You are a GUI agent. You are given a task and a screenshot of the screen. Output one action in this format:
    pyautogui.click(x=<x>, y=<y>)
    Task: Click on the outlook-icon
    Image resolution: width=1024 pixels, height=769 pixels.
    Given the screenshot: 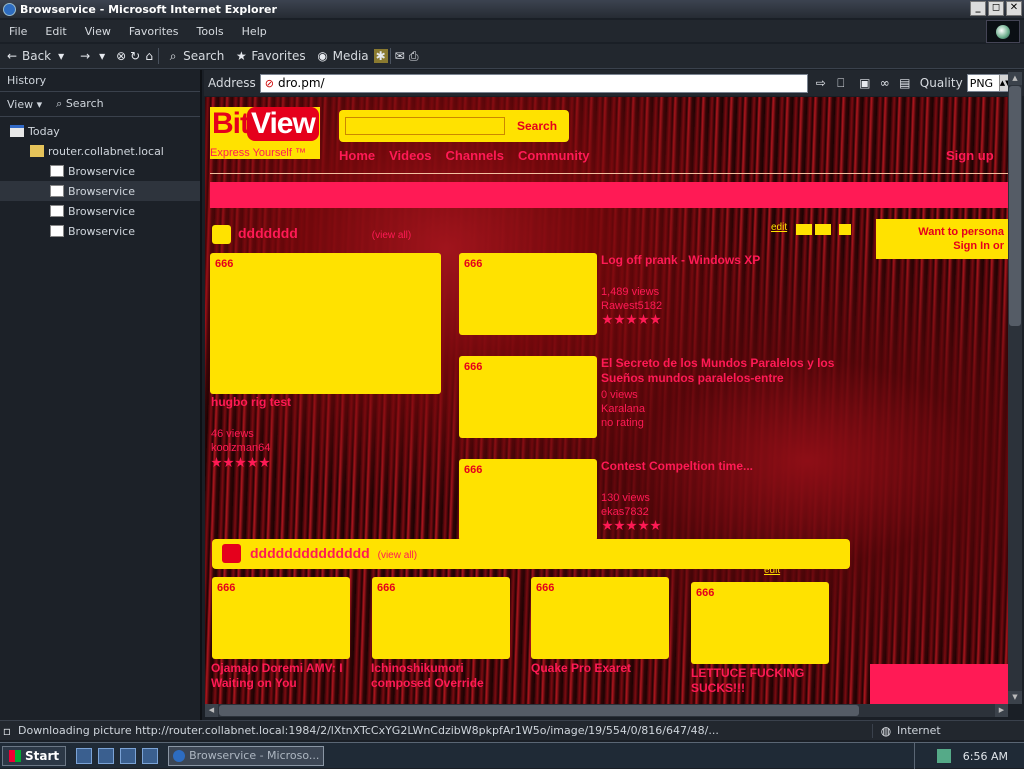 What is the action you would take?
    pyautogui.click(x=128, y=755)
    